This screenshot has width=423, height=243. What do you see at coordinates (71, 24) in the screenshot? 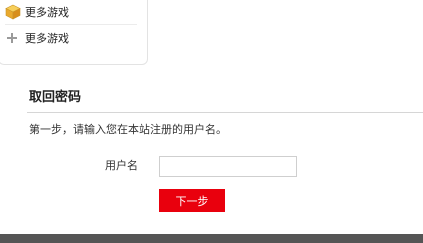
I see `divider` at bounding box center [71, 24].